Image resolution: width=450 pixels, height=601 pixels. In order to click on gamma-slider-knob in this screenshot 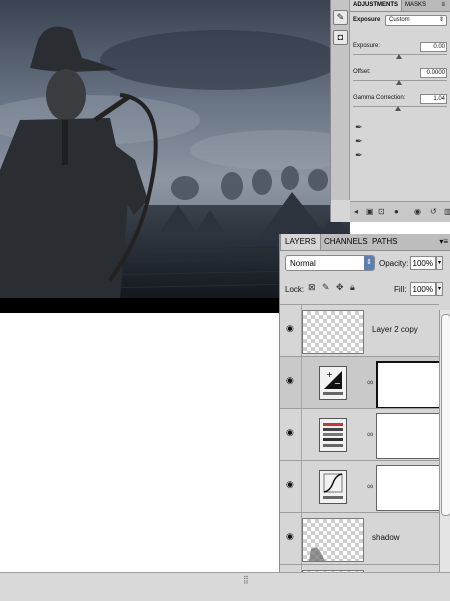, I will do `click(398, 108)`.